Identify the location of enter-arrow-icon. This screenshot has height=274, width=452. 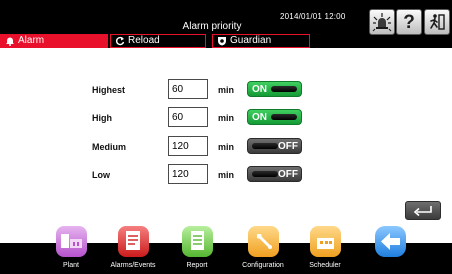
(422, 210).